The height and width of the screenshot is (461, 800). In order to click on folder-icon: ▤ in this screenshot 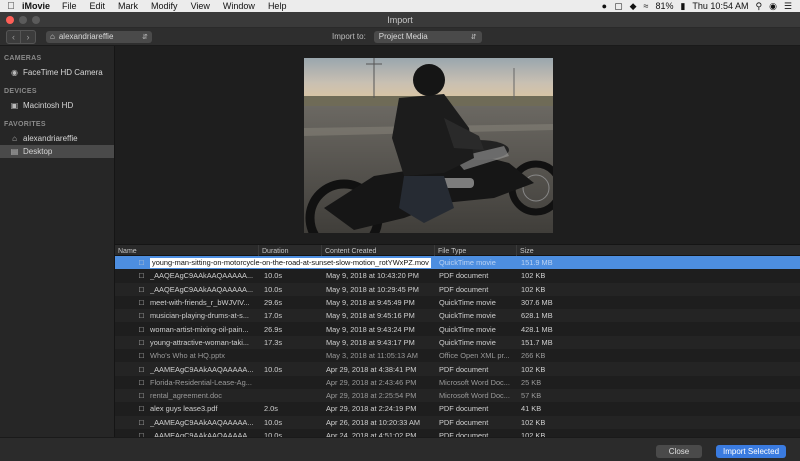, I will do `click(14, 151)`.